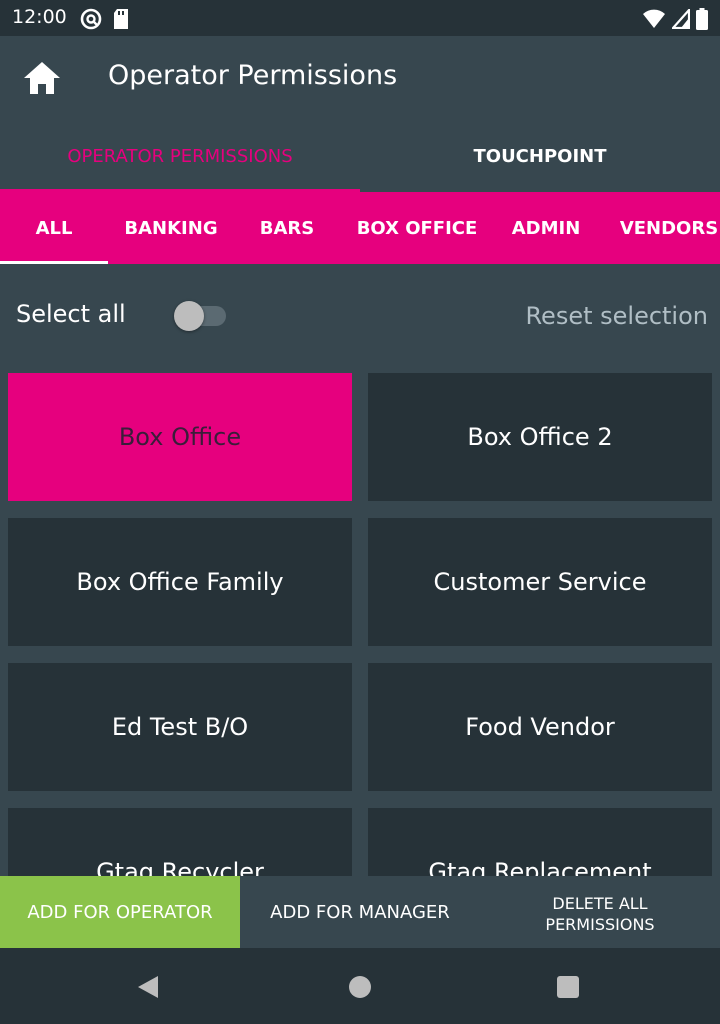  I want to click on app-bar: Operator Permissions, so click(360, 78).